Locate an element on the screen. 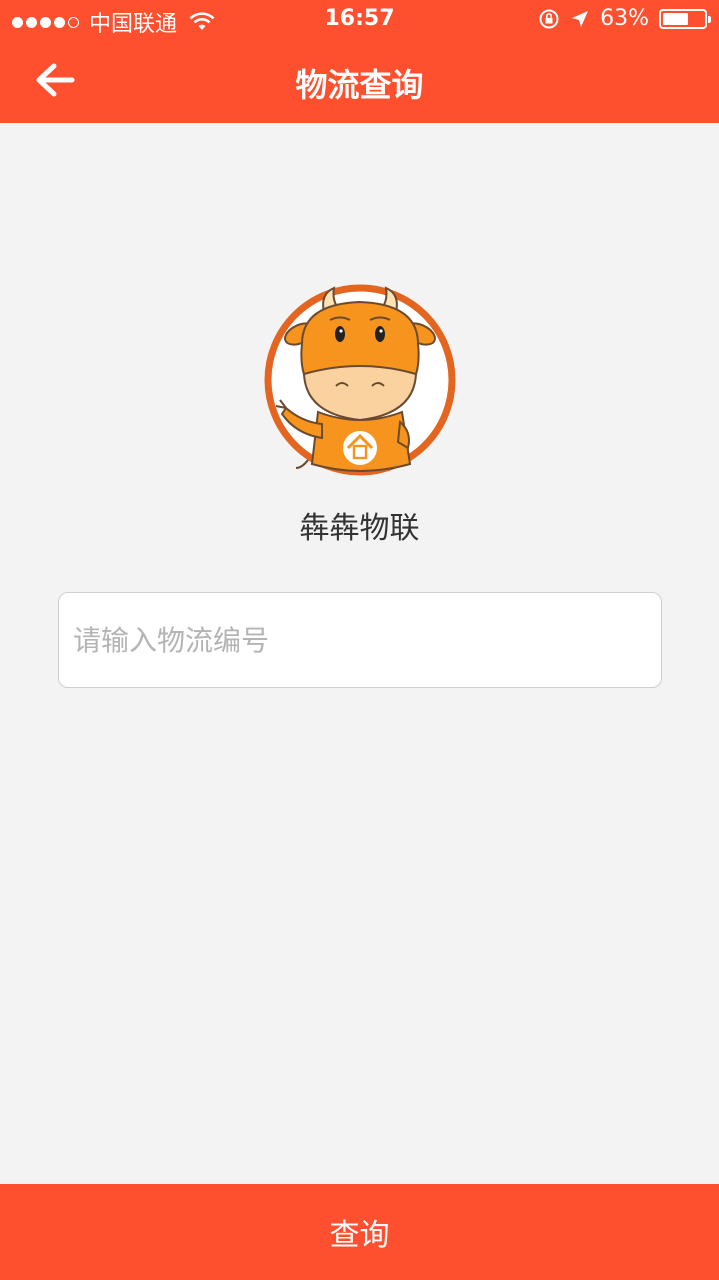 The height and width of the screenshot is (1280, 719). query-button: 查询 is located at coordinates (359, 1232).